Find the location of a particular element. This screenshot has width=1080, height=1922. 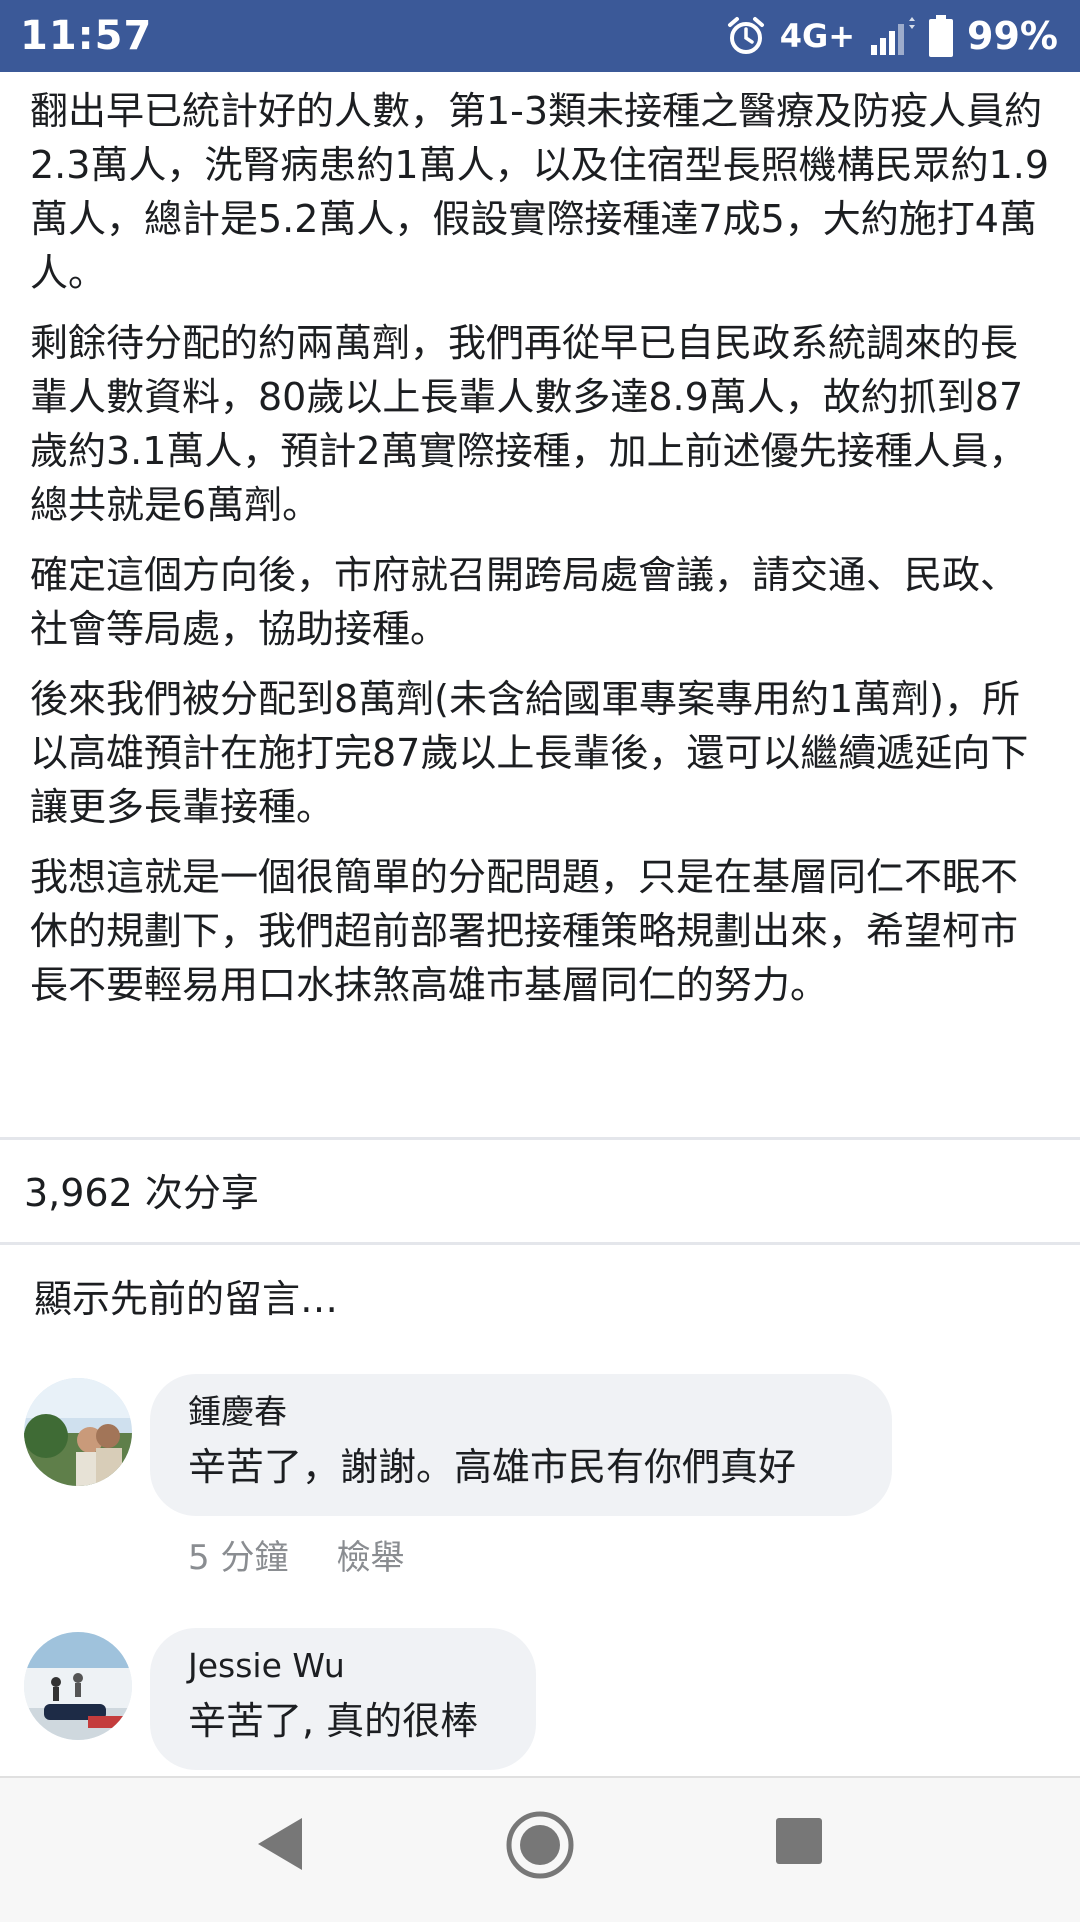

navigation-bar is located at coordinates (540, 1849).